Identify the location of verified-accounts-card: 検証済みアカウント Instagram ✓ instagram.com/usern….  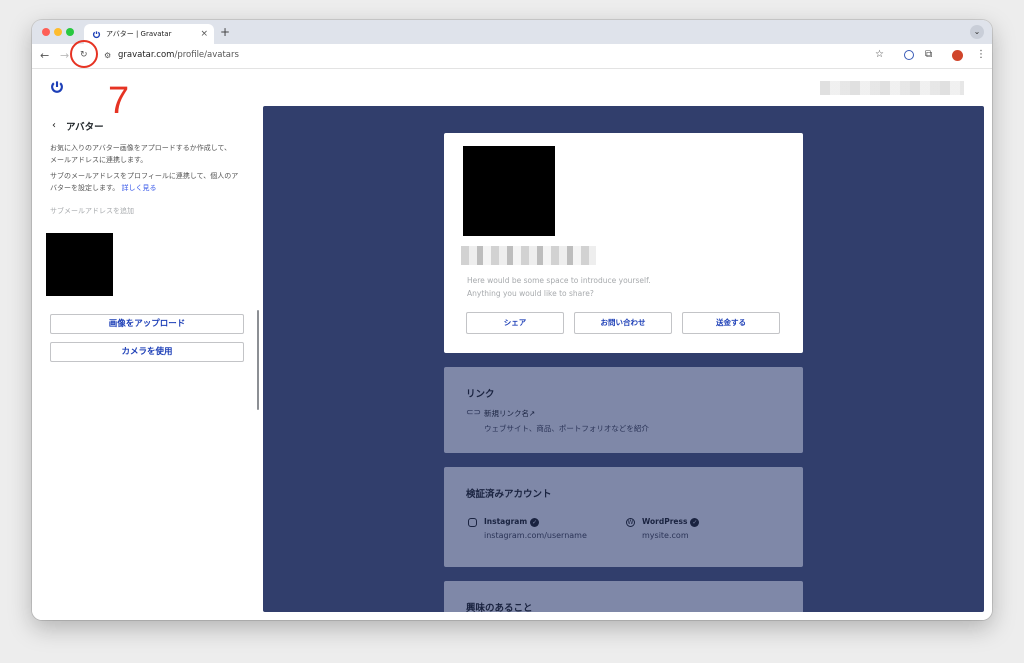
(623, 517).